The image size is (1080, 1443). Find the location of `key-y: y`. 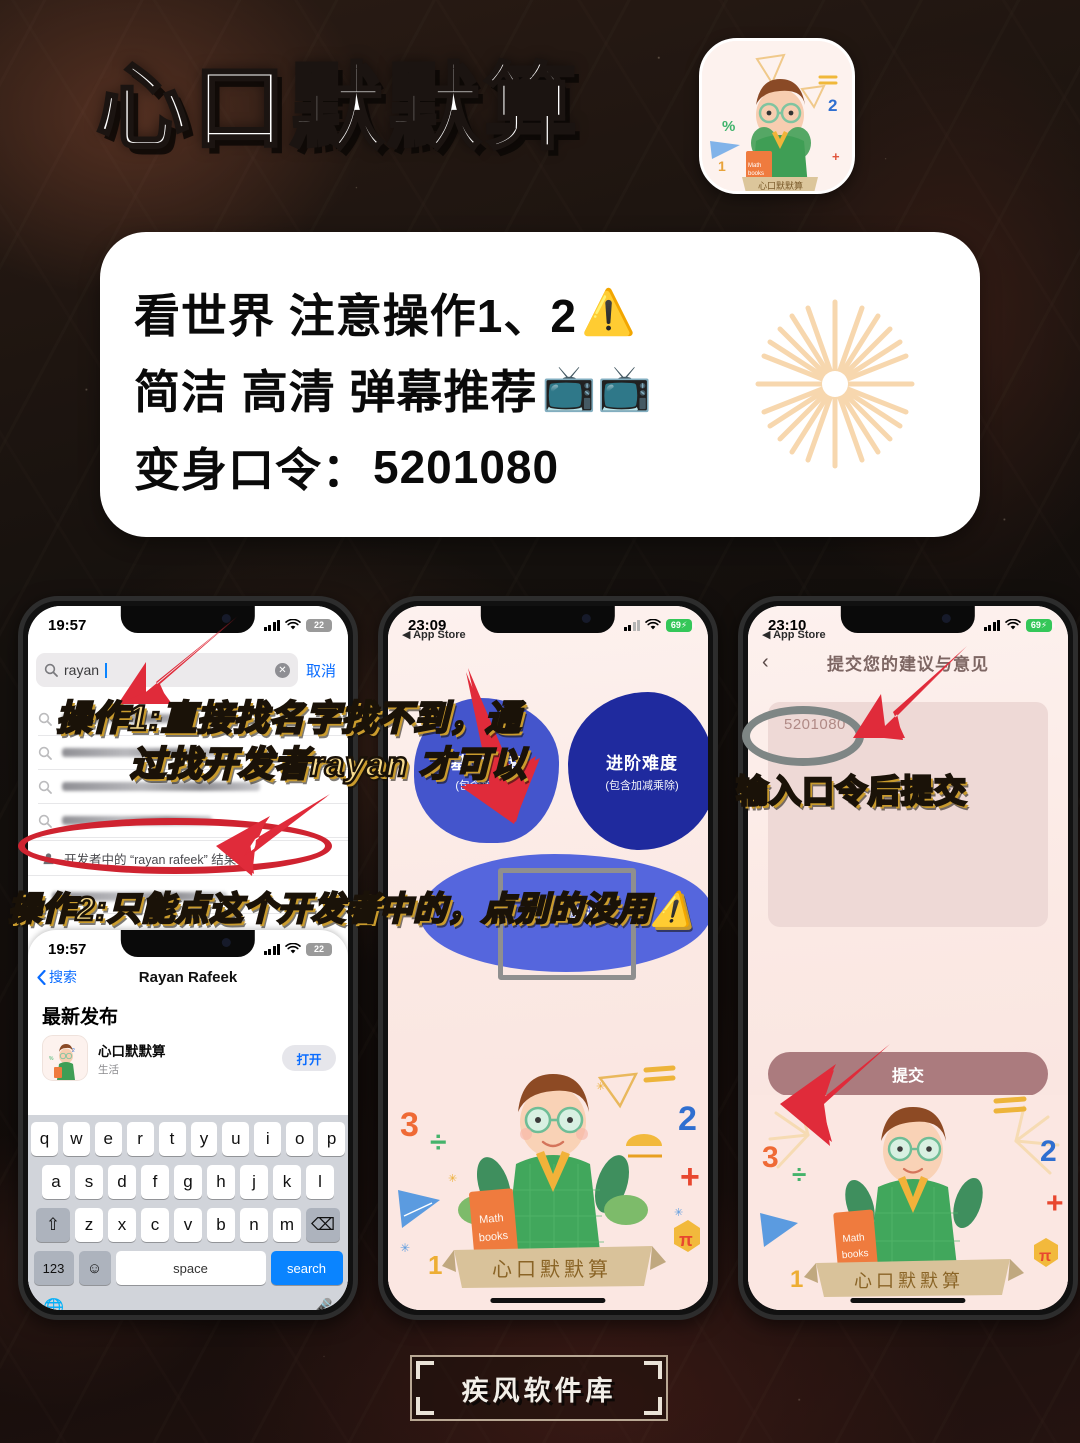

key-y: y is located at coordinates (204, 1139).